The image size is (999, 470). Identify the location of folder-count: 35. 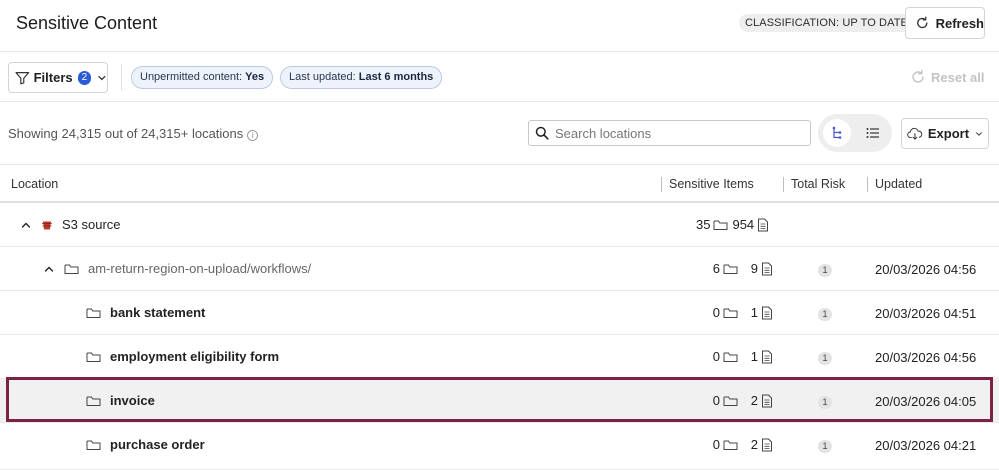
(703, 224).